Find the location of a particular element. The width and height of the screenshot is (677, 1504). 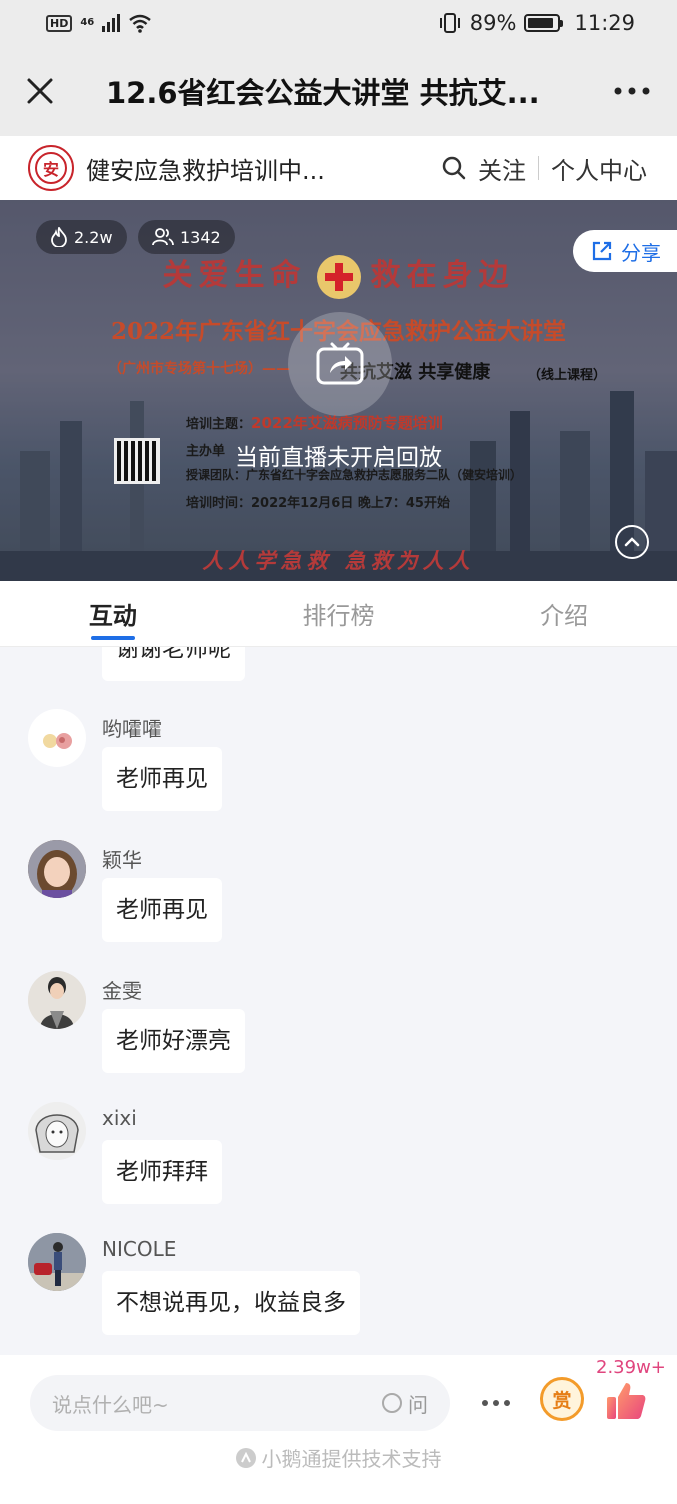

share-icon is located at coordinates (602, 251).